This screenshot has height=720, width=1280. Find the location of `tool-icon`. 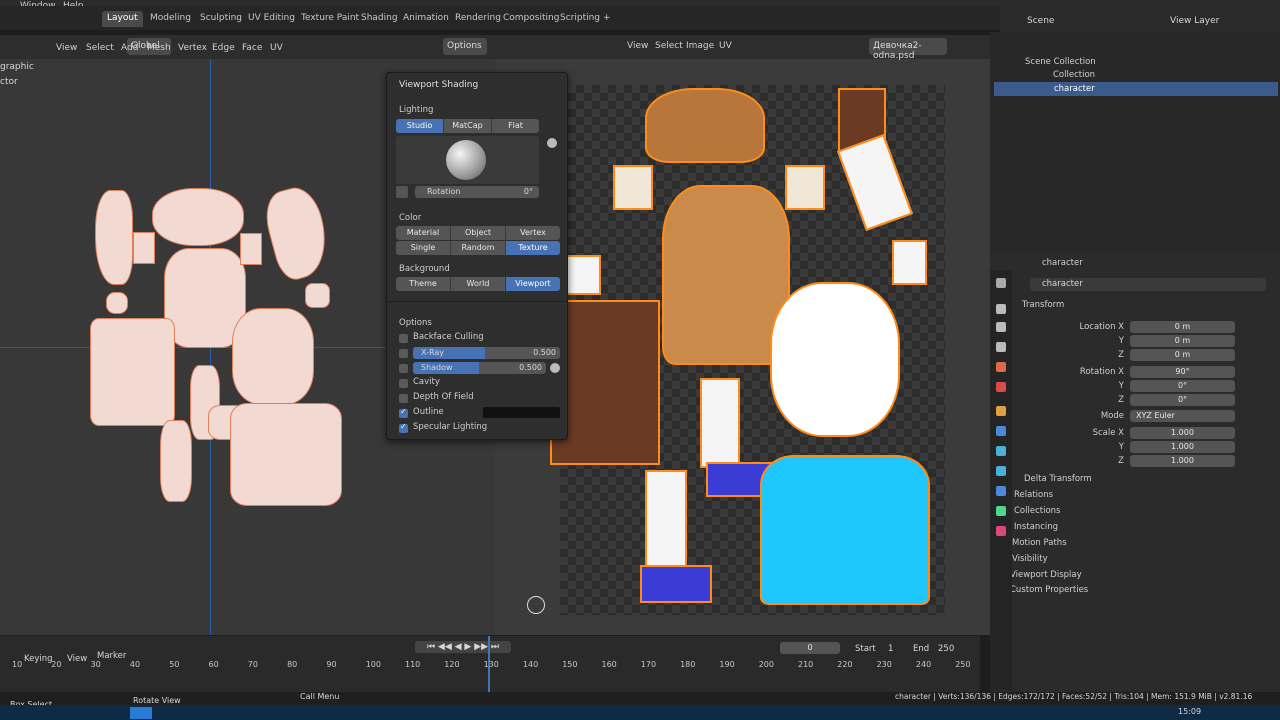

tool-icon is located at coordinates (1001, 283).